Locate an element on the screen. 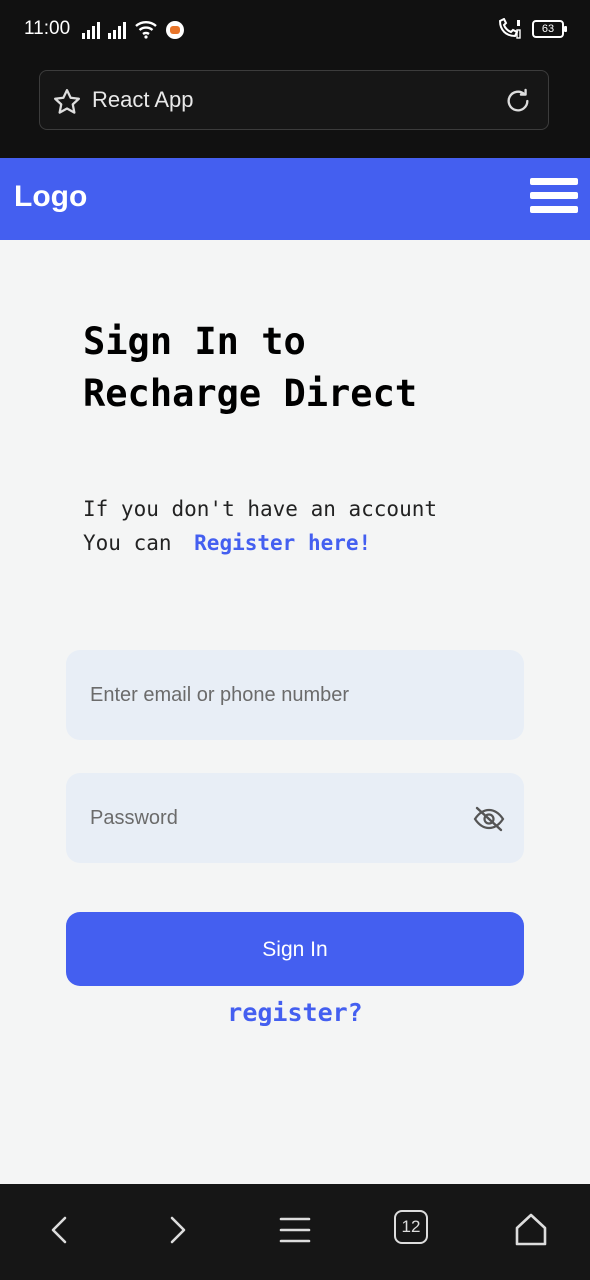 This screenshot has width=590, height=1280. home-icon is located at coordinates (531, 1230).